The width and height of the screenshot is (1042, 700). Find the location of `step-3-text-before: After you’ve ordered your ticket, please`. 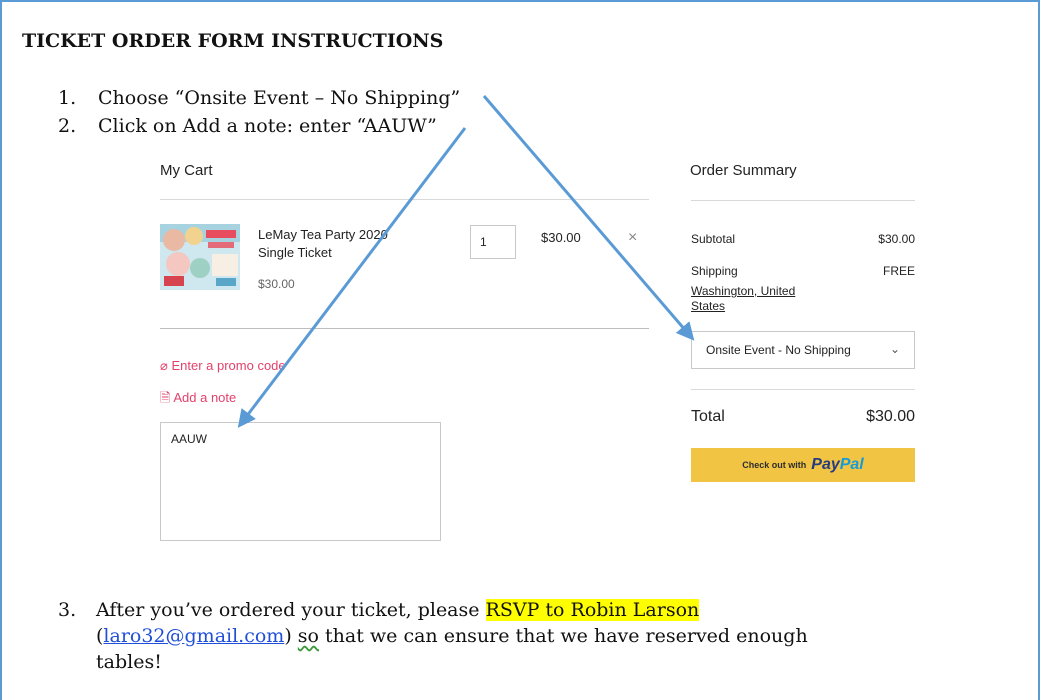

step-3-text-before: After you’ve ordered your ticket, please is located at coordinates (291, 610).